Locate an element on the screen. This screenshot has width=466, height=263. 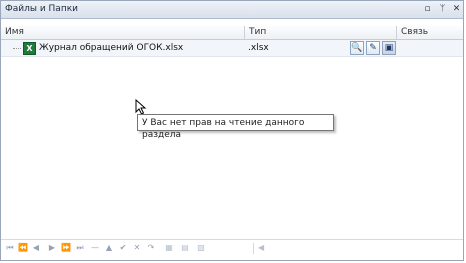
record-navigator: ⏮ ⏪ ◀ ▶ ⏩ ⏭ — ▲ ✔ ✕ ↷ ▦ ▤ ▧ ◀ is located at coordinates (232, 248).